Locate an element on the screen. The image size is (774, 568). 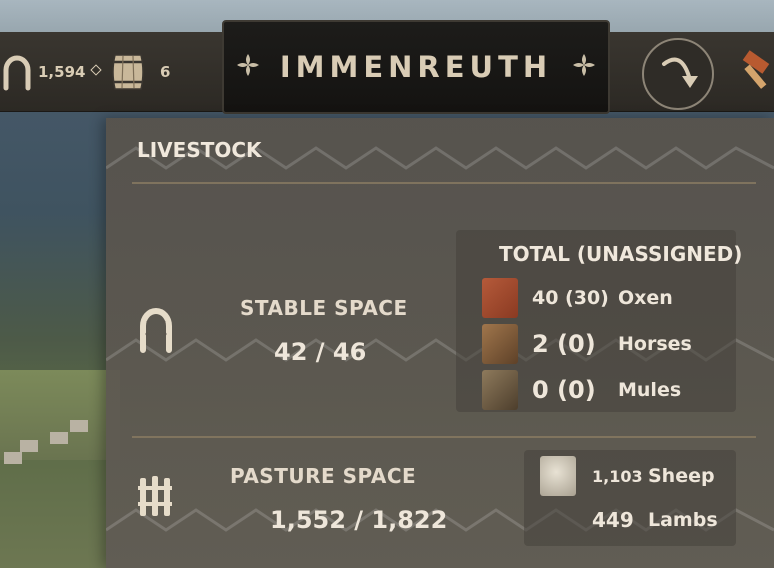
horses-label: Horses is located at coordinates (655, 344).